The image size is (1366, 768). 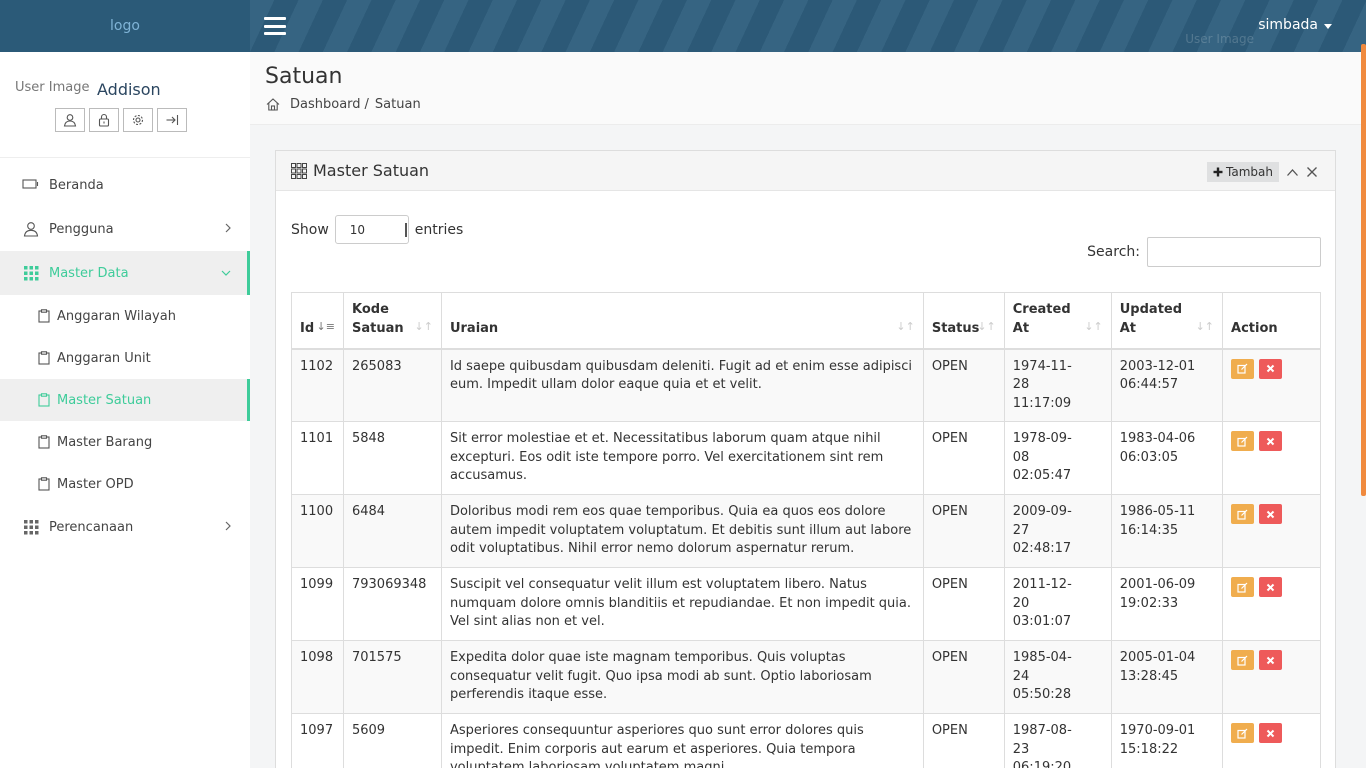 What do you see at coordinates (95, 484) in the screenshot?
I see `sidebar-subitem-label: Master OPD` at bounding box center [95, 484].